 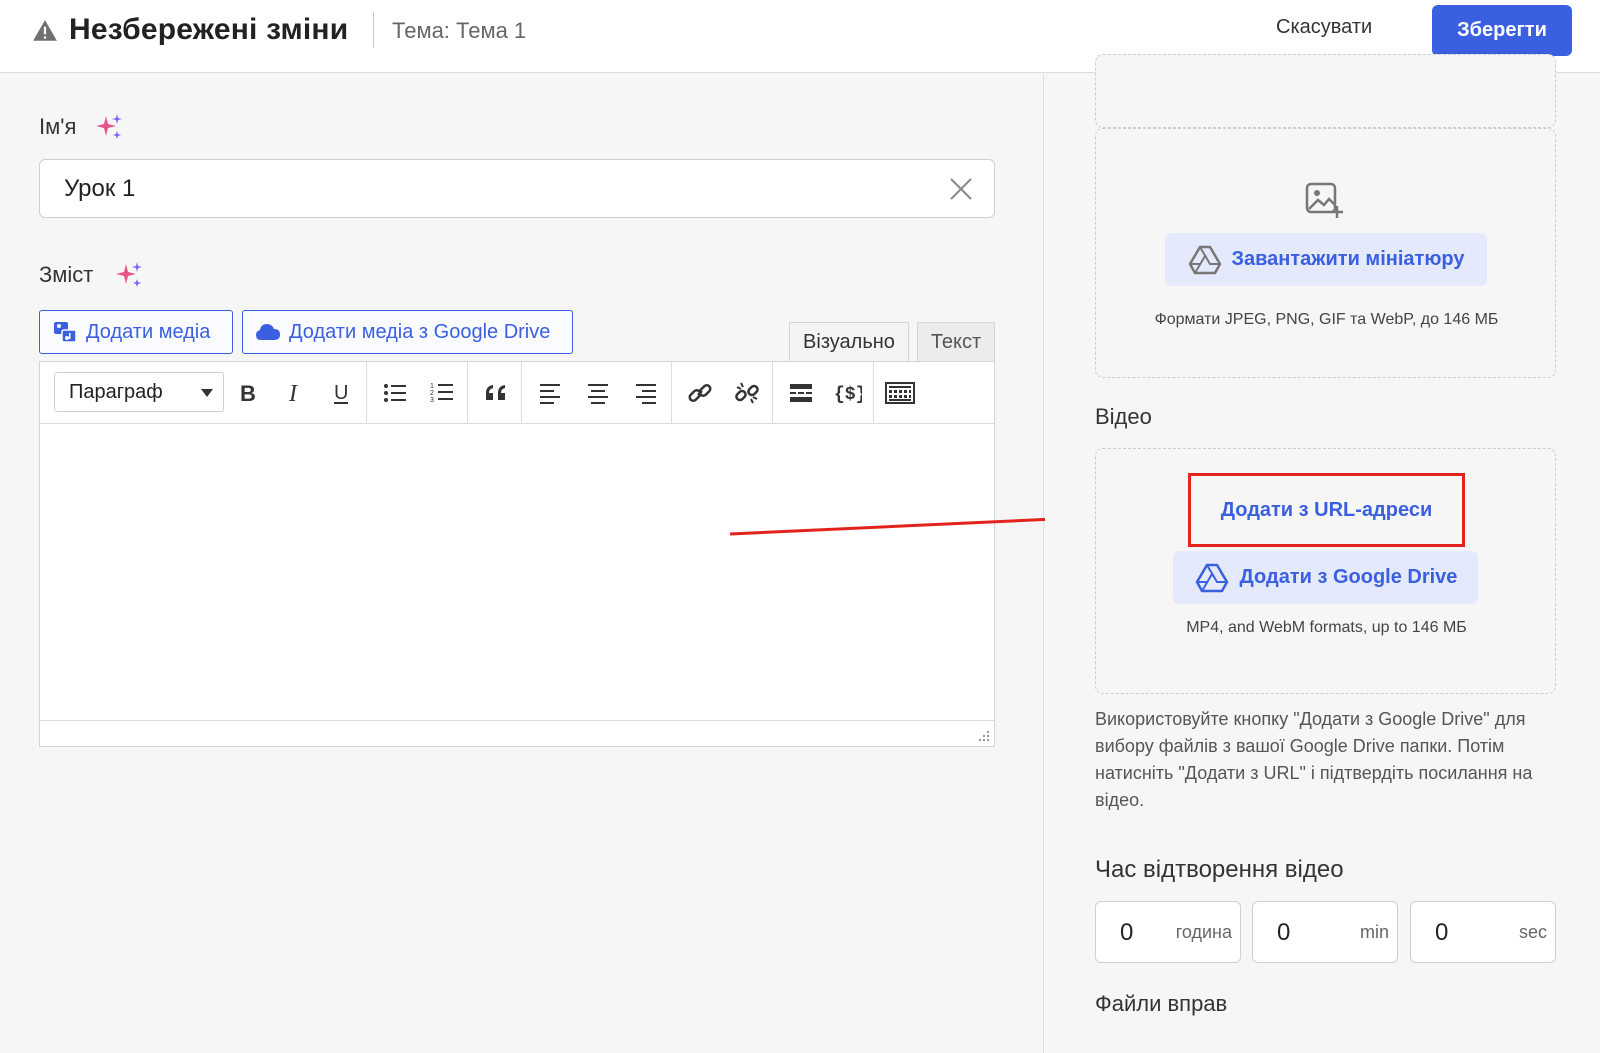 I want to click on bold-button: B, so click(x=247, y=393).